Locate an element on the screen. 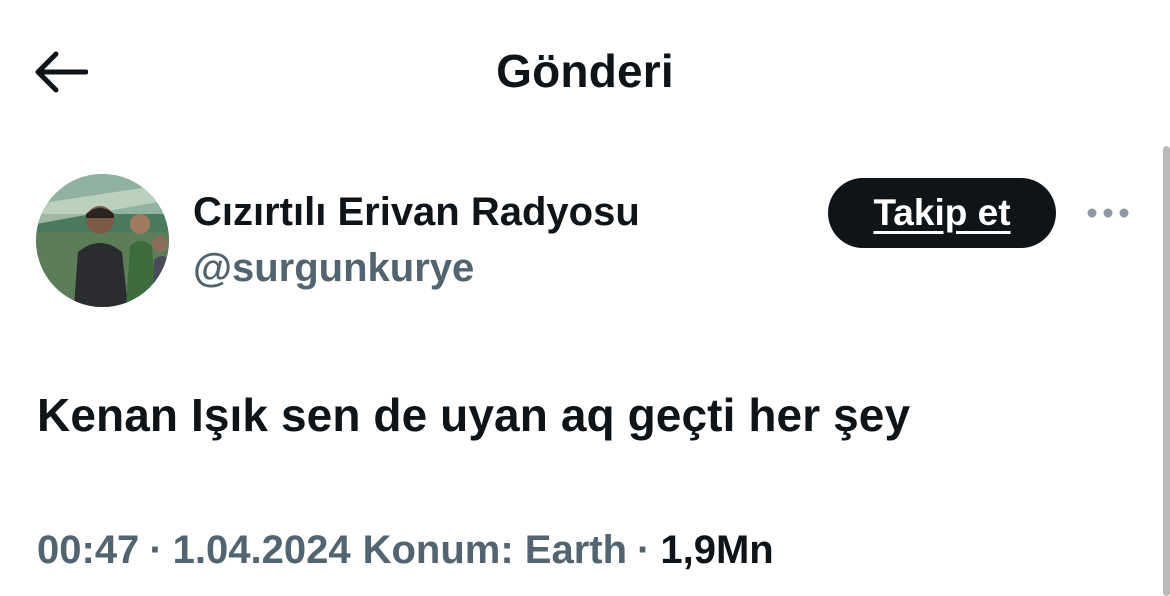  follow-button: Takip et is located at coordinates (942, 213).